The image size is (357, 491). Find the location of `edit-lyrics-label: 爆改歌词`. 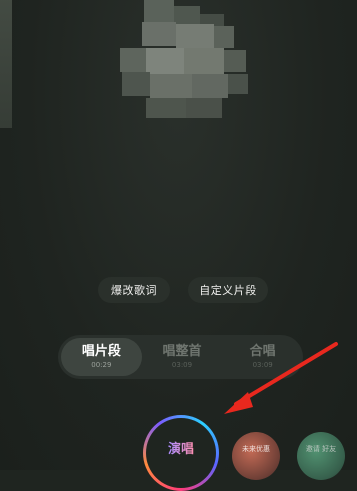

edit-lyrics-label: 爆改歌词 is located at coordinates (134, 290).